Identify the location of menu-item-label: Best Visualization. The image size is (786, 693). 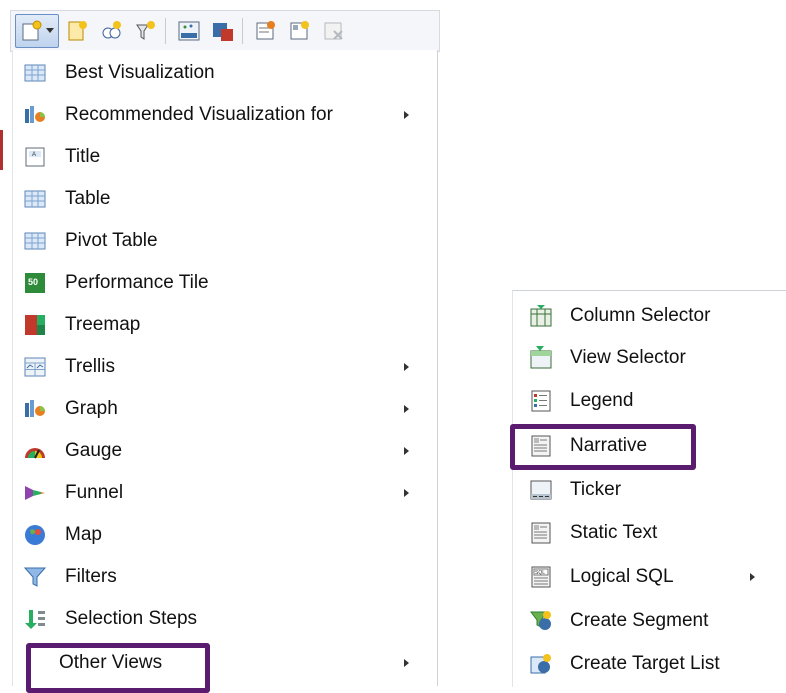
(140, 72).